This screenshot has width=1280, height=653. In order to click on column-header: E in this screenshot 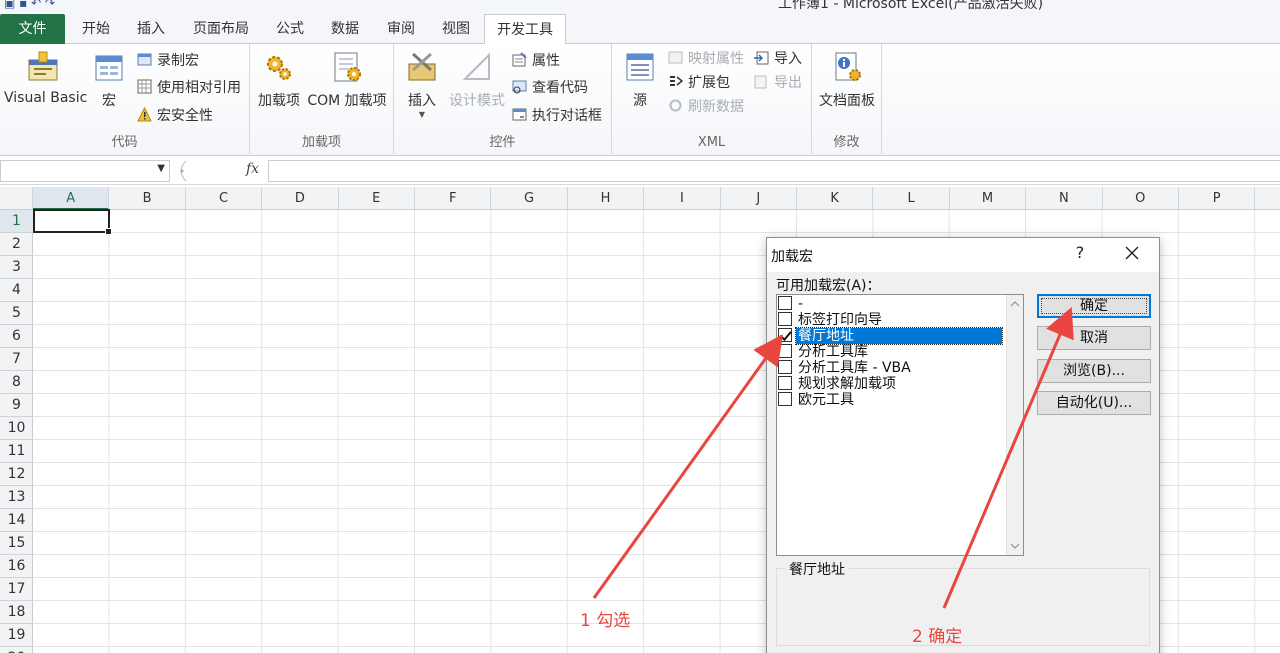, I will do `click(377, 198)`.